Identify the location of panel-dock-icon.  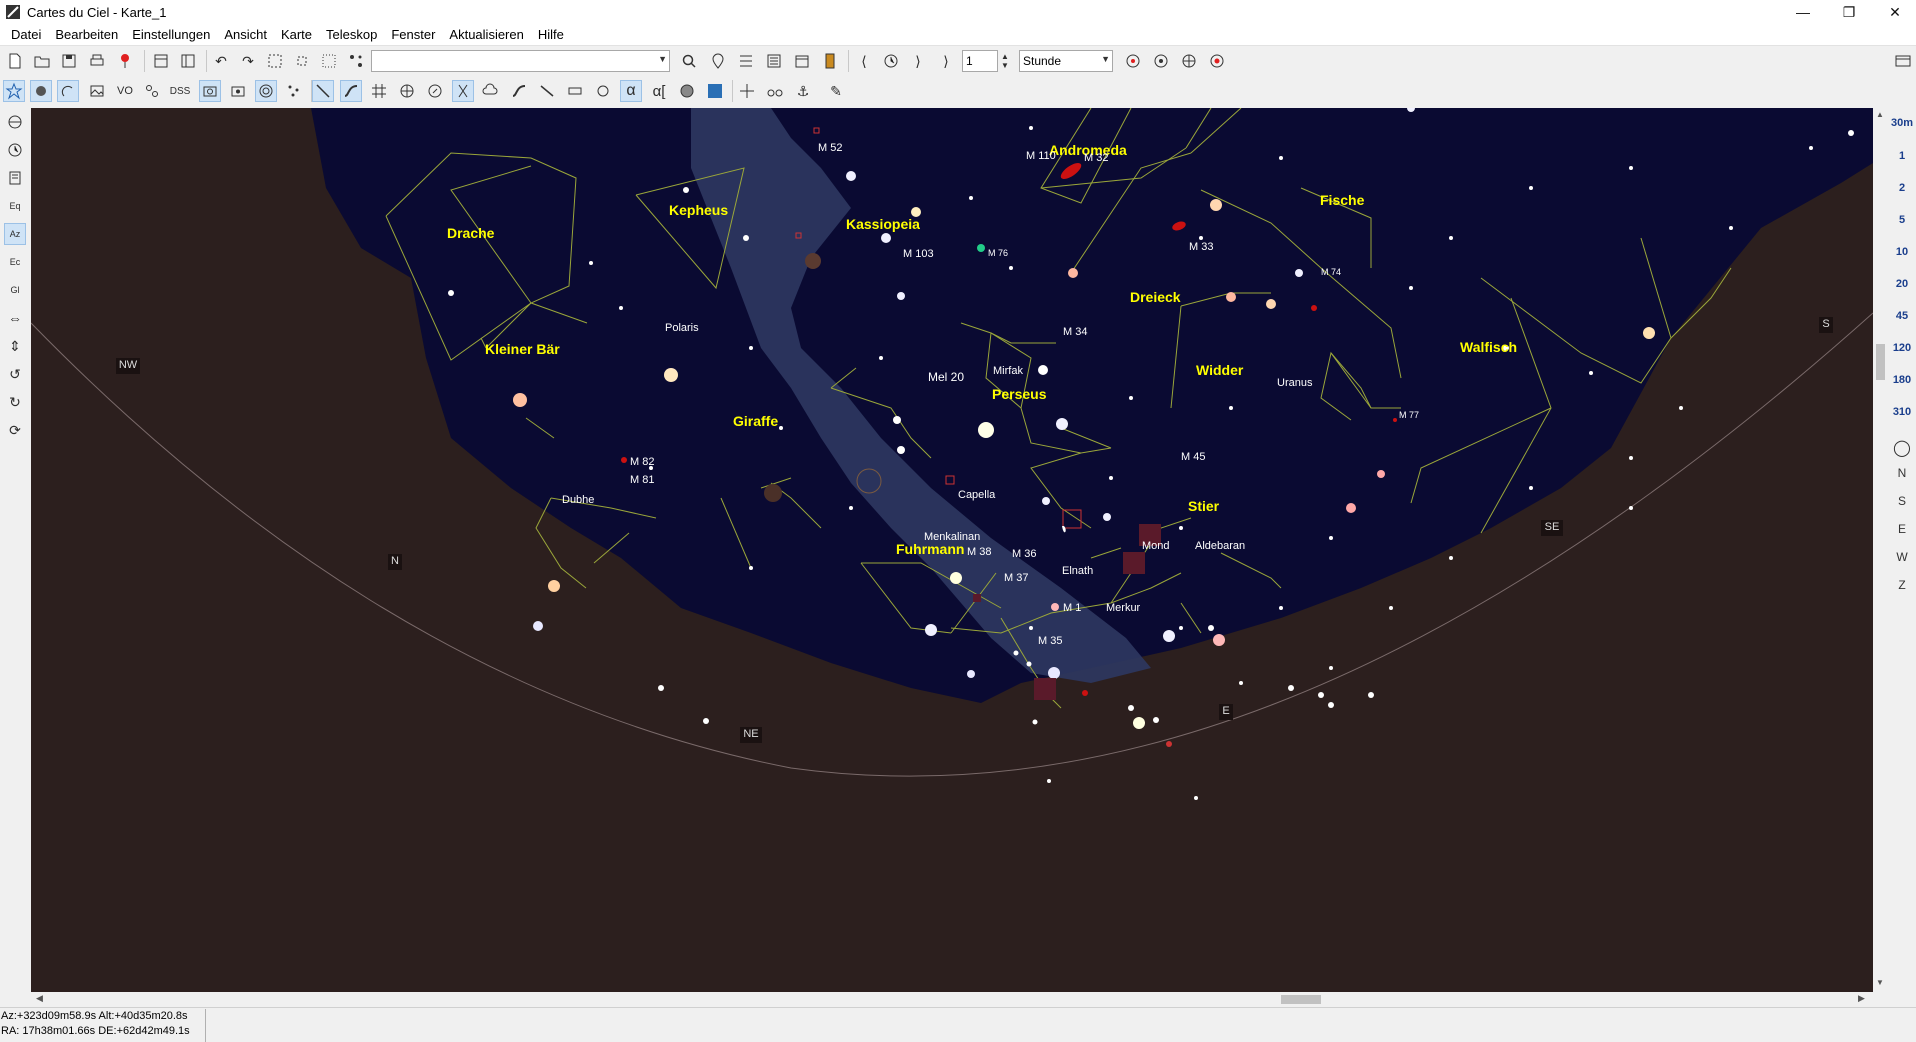
(1903, 61).